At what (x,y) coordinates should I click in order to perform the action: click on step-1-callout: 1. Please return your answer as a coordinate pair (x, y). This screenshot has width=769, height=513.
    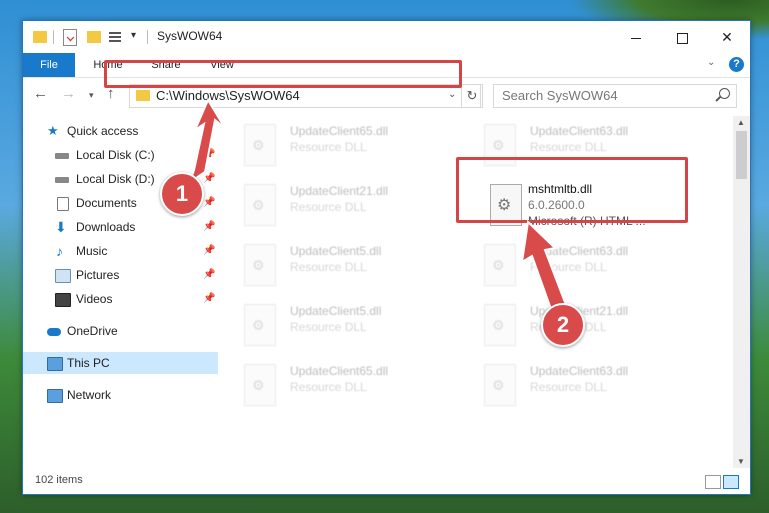
    Looking at the image, I should click on (182, 194).